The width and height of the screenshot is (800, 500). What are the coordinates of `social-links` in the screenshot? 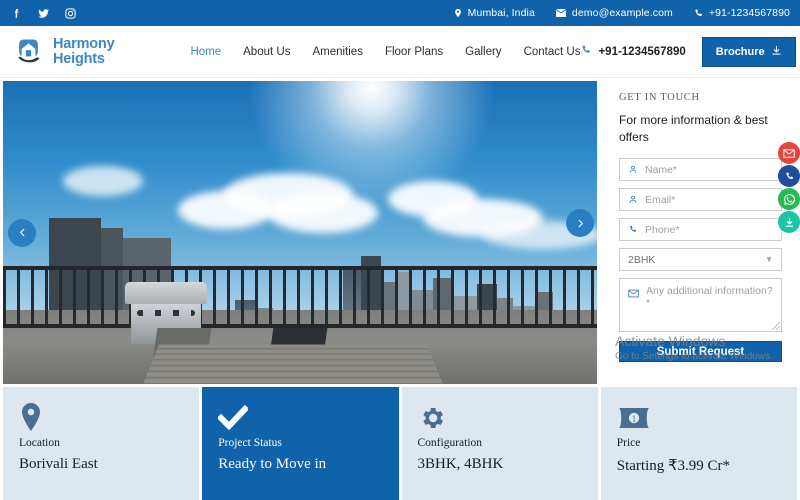 It's located at (43, 13).